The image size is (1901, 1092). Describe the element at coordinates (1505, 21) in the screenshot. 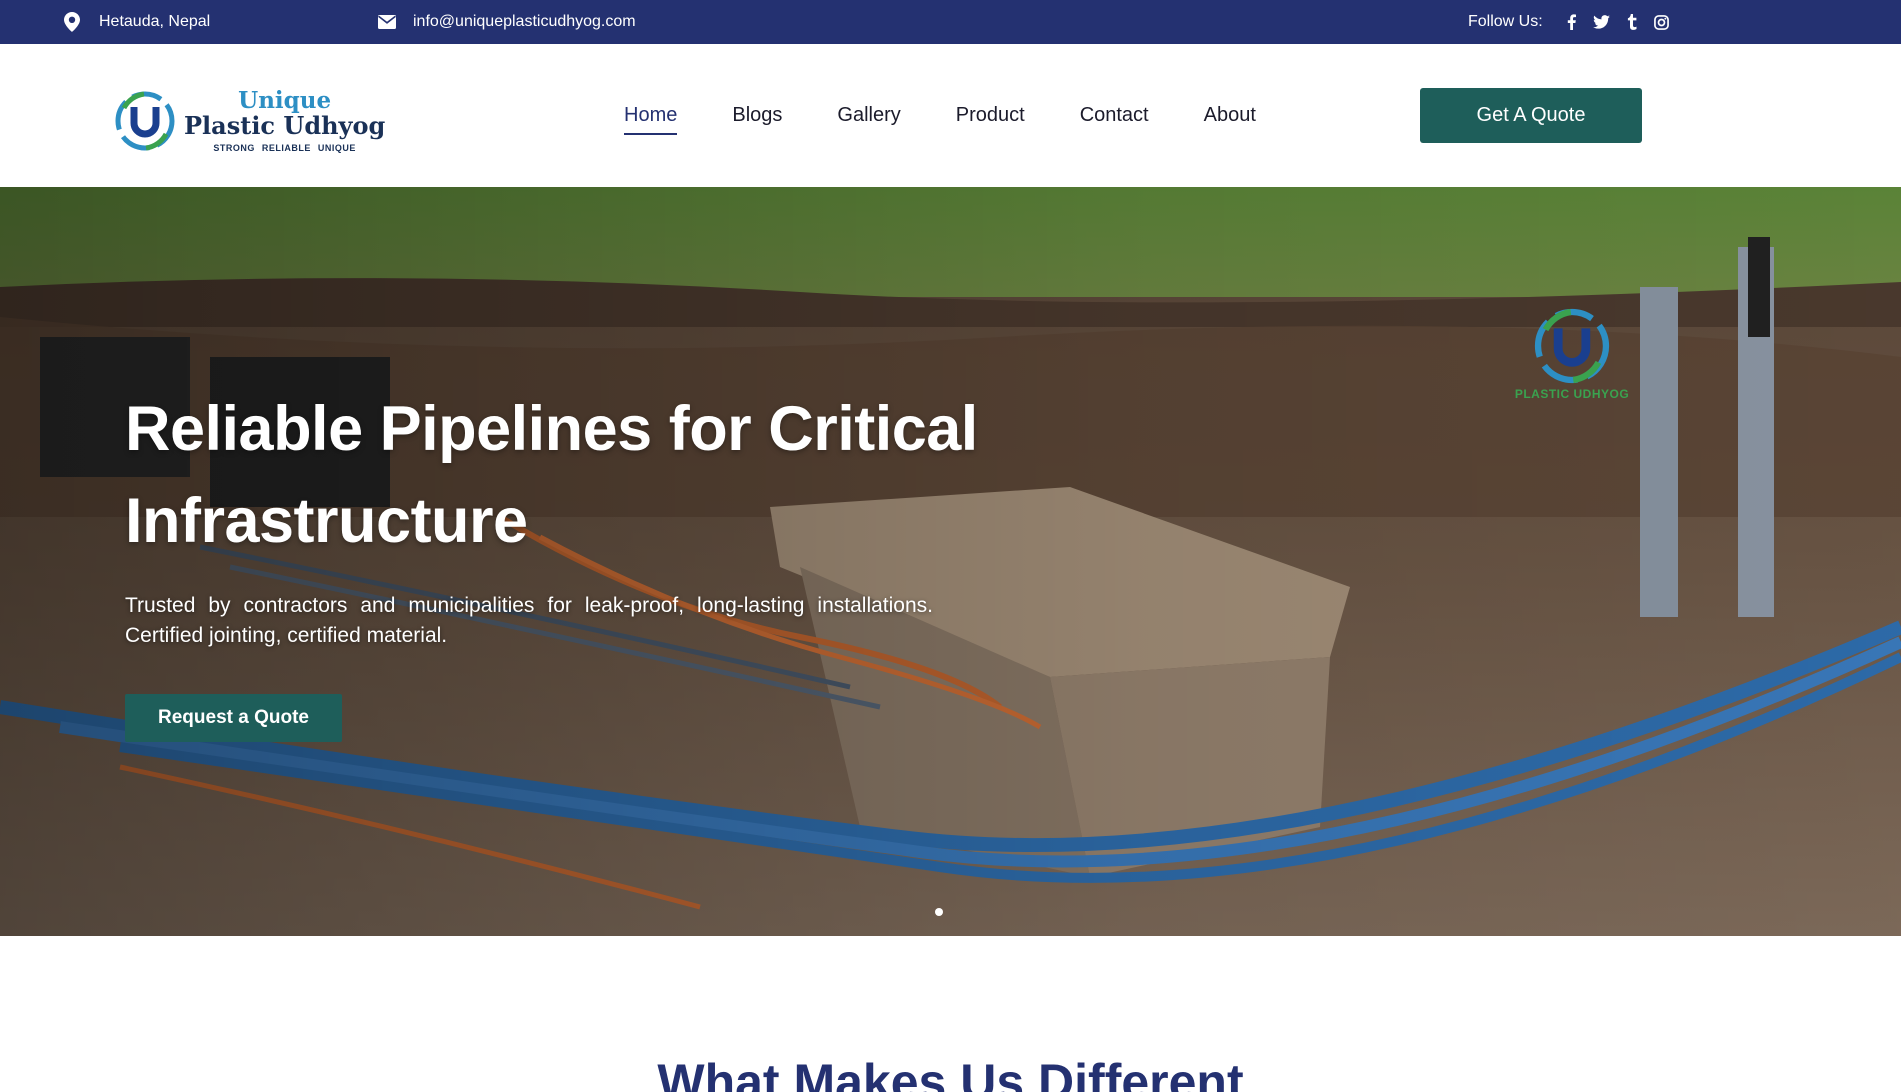

I see `follow-label: Follow Us:` at that location.